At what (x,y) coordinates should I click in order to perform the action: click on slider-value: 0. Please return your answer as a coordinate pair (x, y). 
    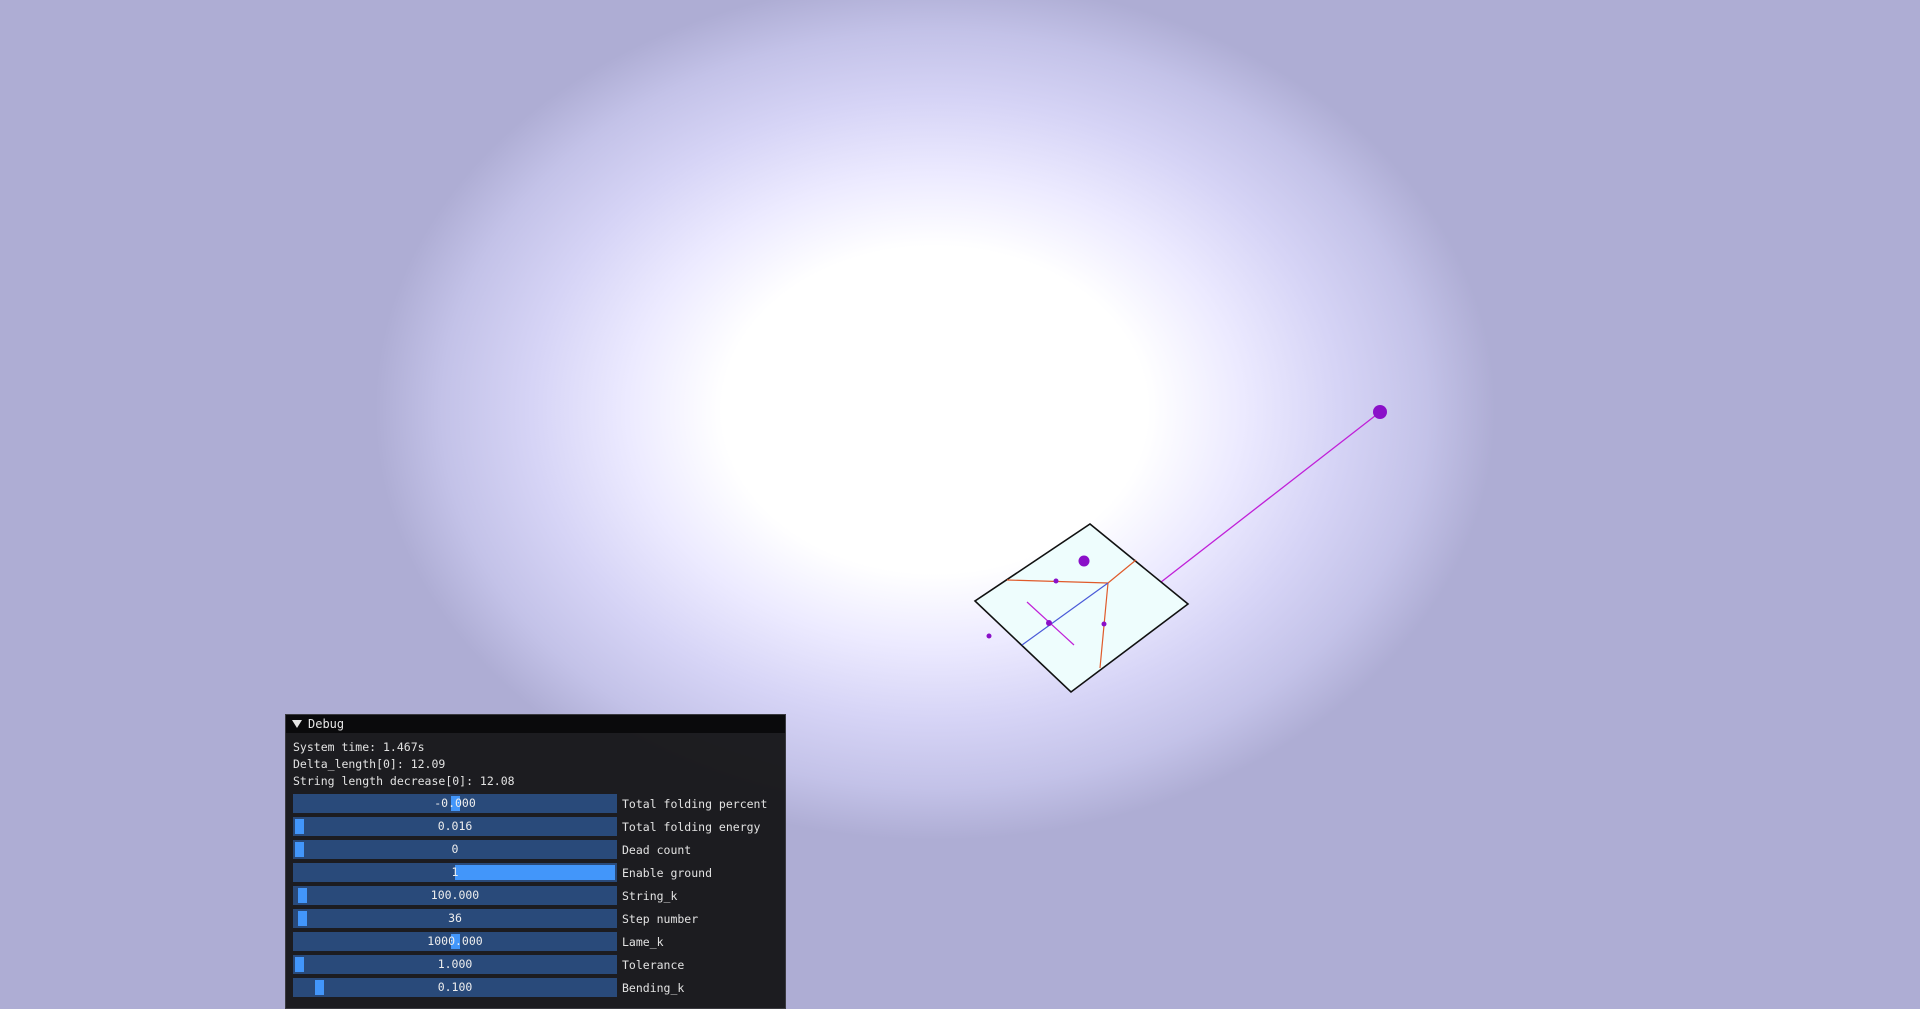
    Looking at the image, I should click on (455, 849).